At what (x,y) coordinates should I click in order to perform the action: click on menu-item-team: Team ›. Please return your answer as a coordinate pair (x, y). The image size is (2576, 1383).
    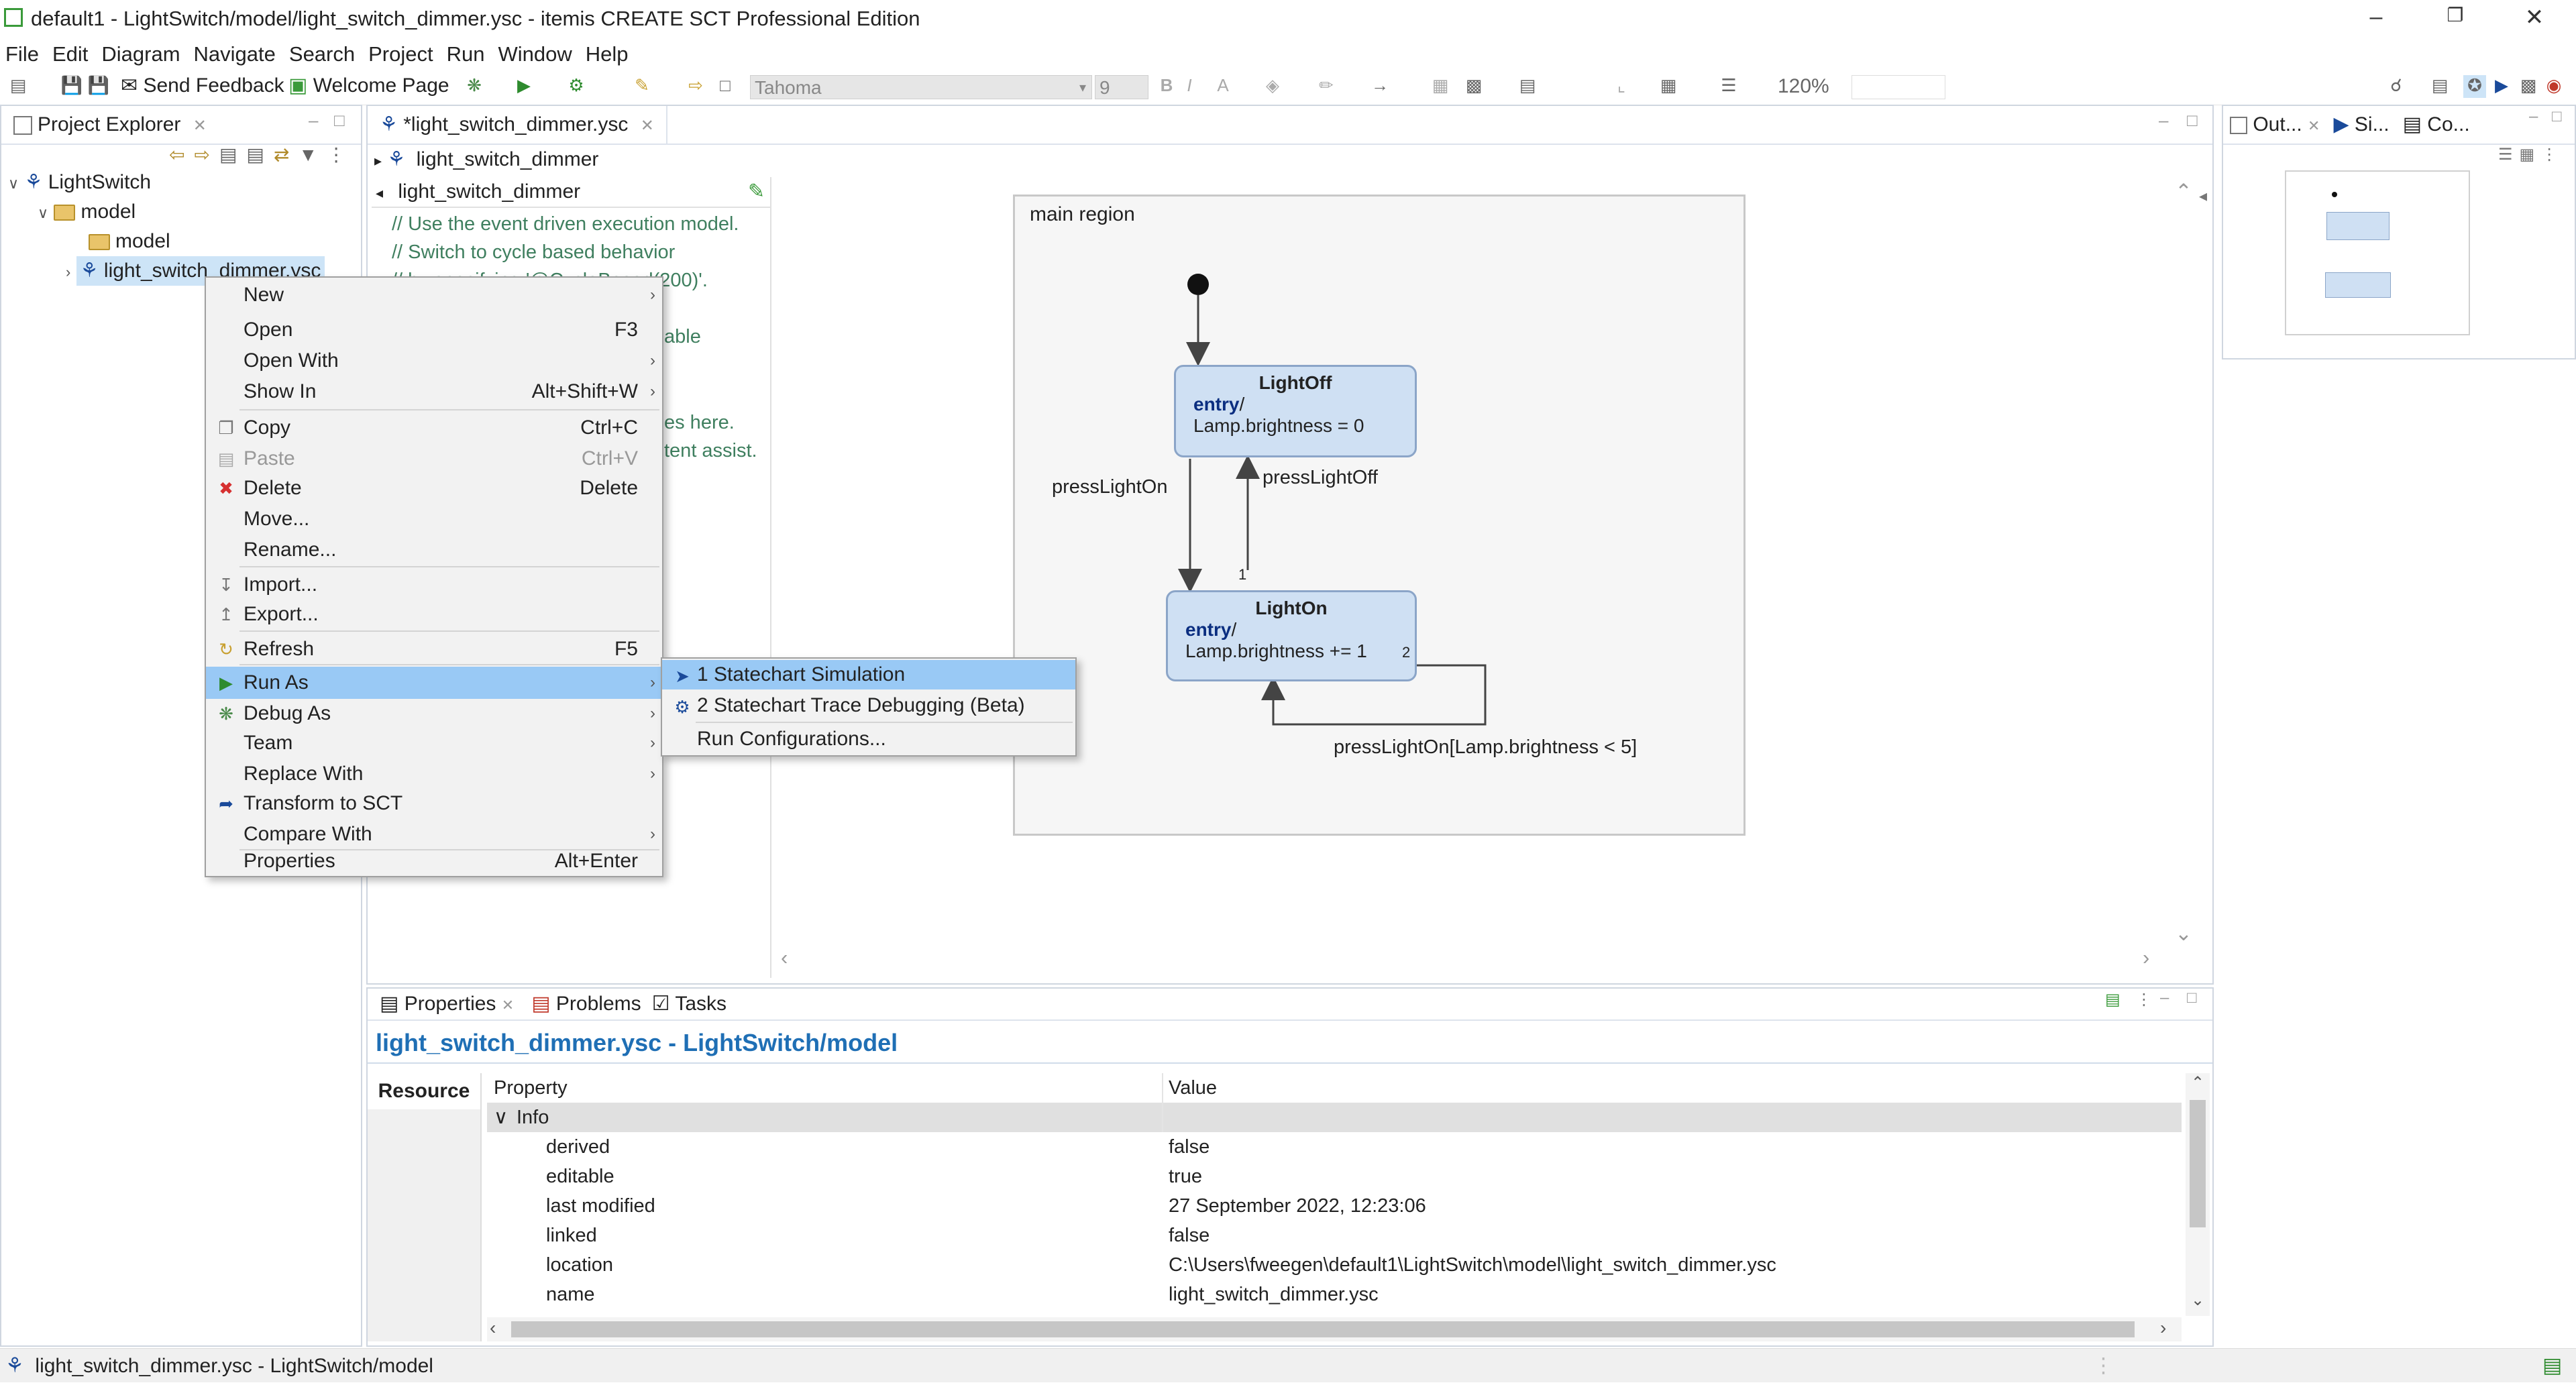
    Looking at the image, I should click on (434, 743).